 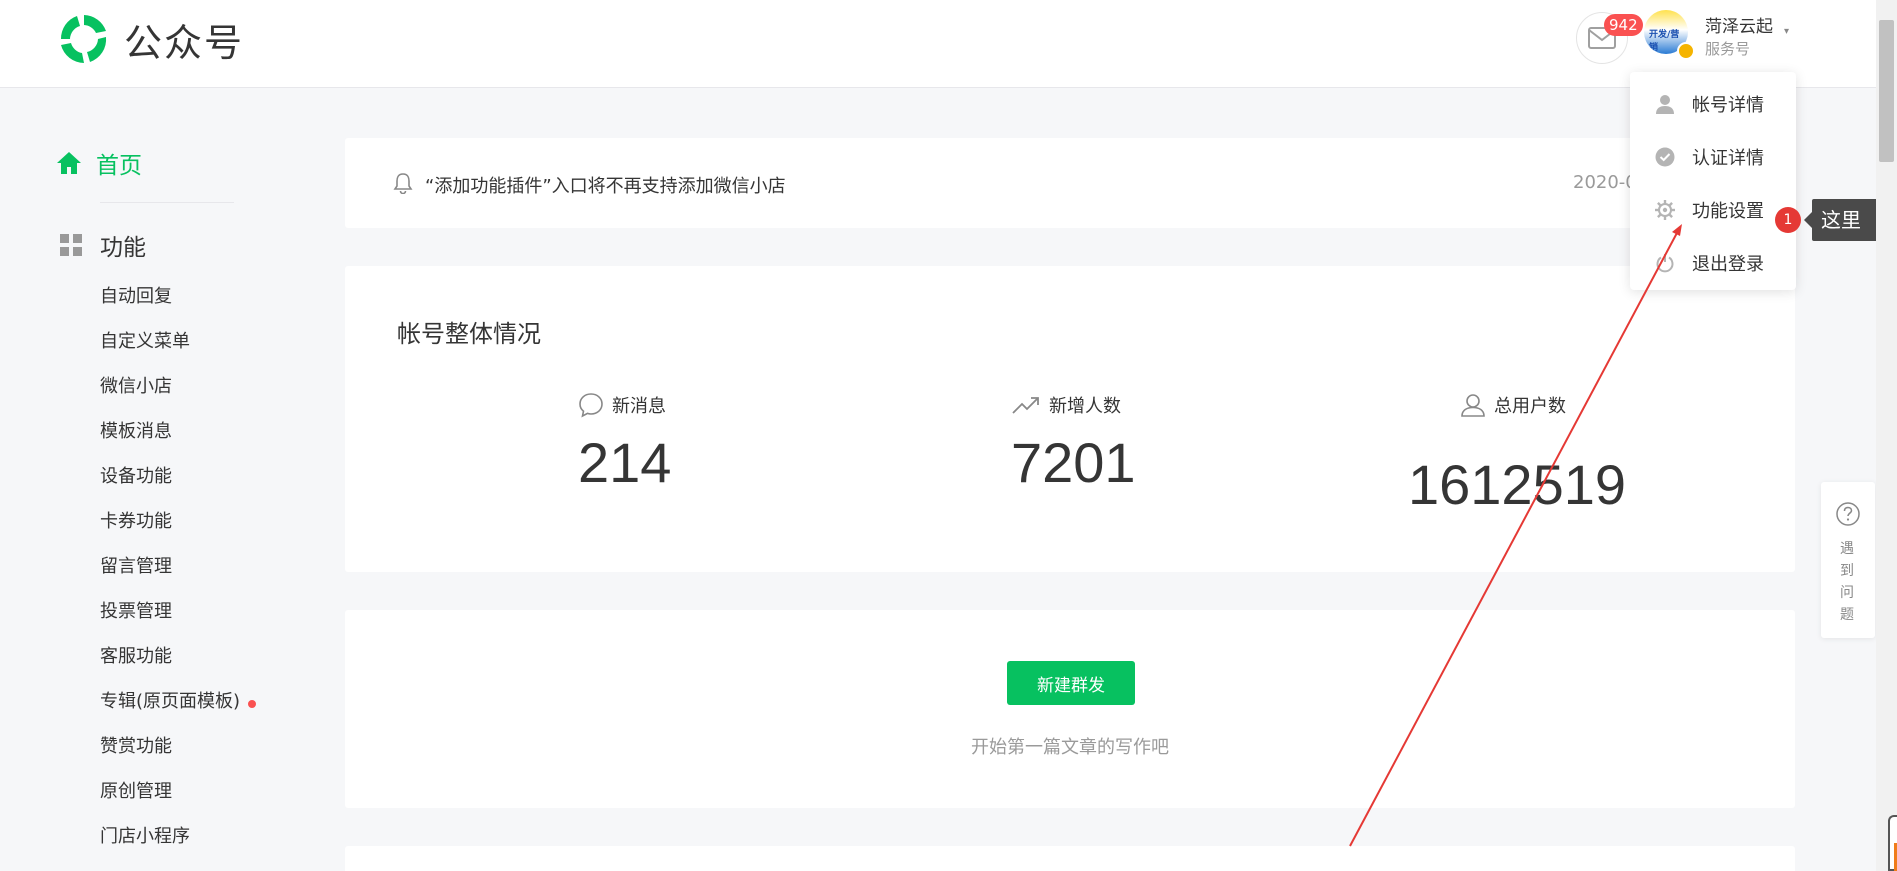 What do you see at coordinates (145, 341) in the screenshot?
I see `sidebar-item-label: 自定义菜单` at bounding box center [145, 341].